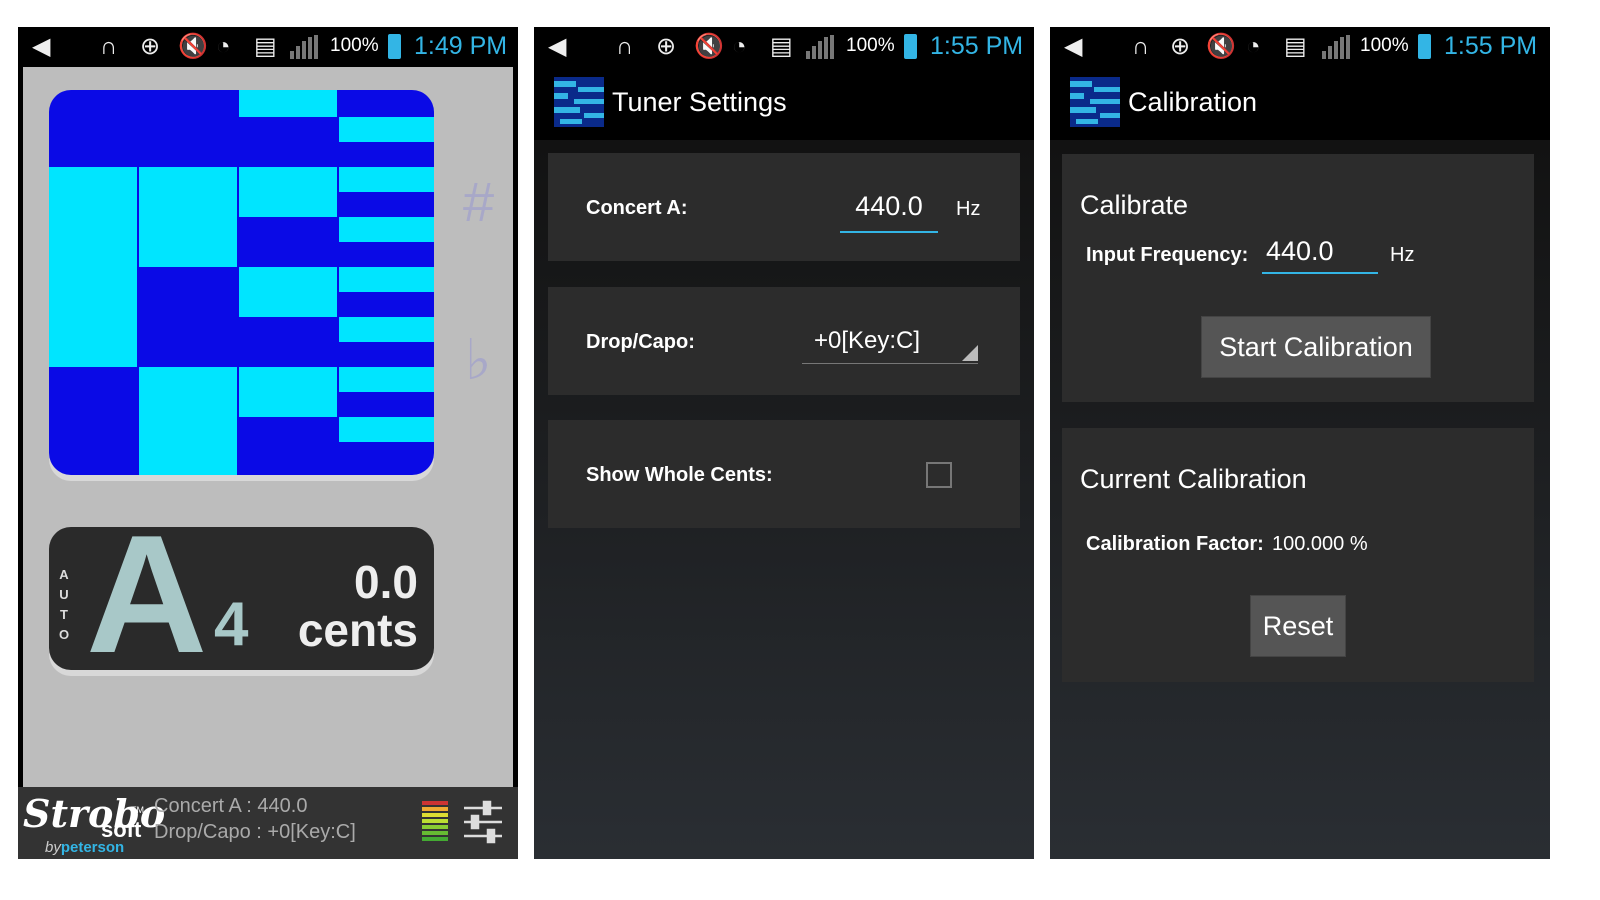  Describe the element at coordinates (1175, 544) in the screenshot. I see `calibration-factor-label: Calibration Factor:` at that location.